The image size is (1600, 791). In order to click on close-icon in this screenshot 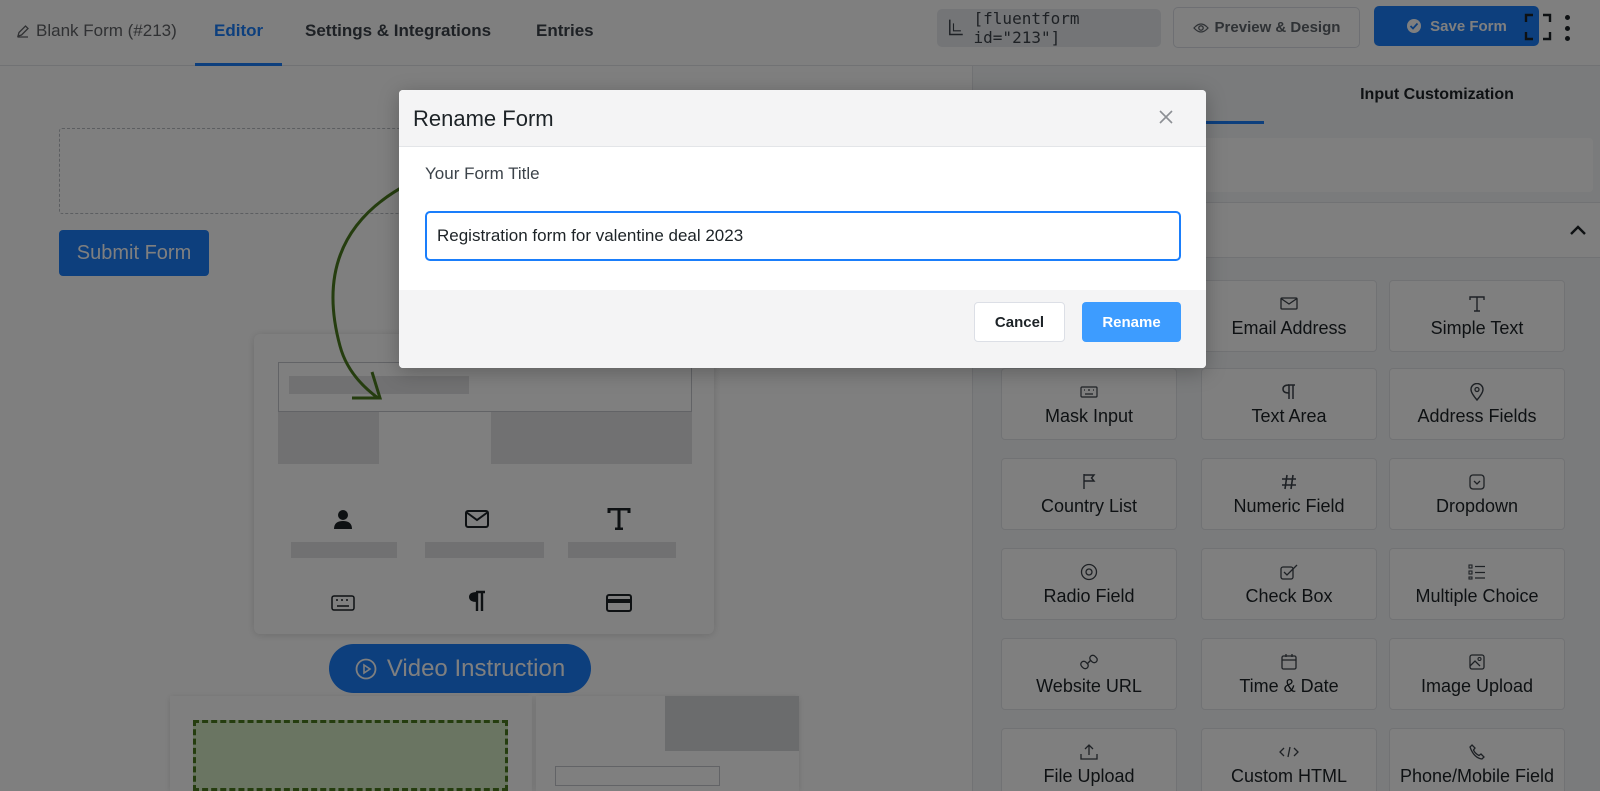, I will do `click(1166, 117)`.